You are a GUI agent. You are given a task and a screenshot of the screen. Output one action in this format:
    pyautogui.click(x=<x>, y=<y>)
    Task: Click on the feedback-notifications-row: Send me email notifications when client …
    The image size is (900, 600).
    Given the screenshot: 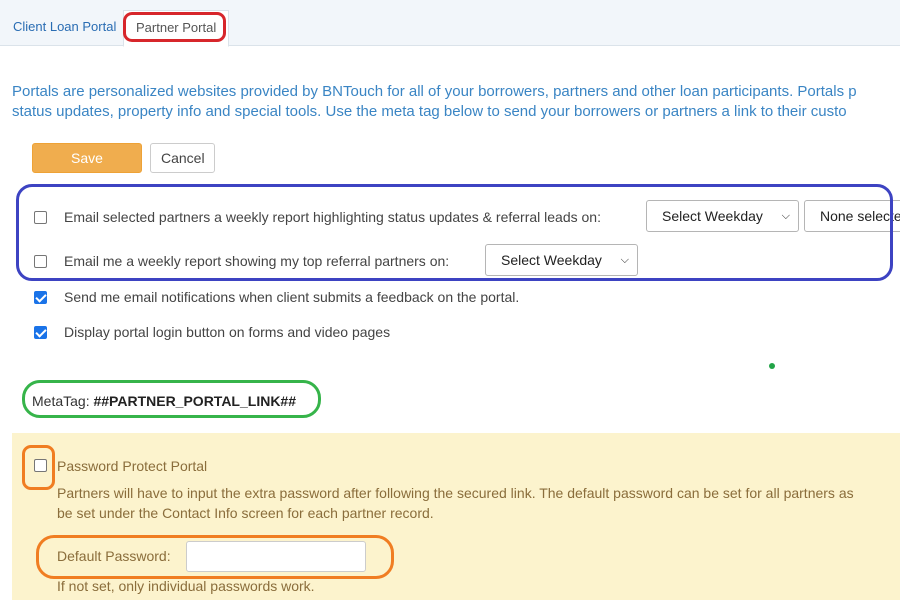 What is the action you would take?
    pyautogui.click(x=276, y=297)
    